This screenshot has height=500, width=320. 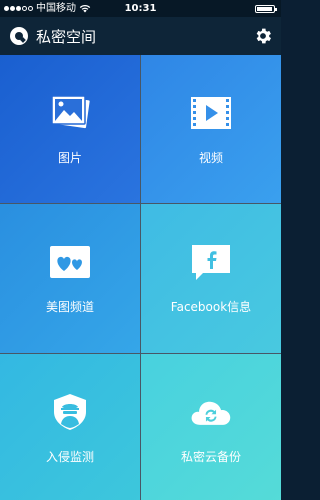 I want to click on tile-beauty-channel: 美图频道, so click(x=70, y=278).